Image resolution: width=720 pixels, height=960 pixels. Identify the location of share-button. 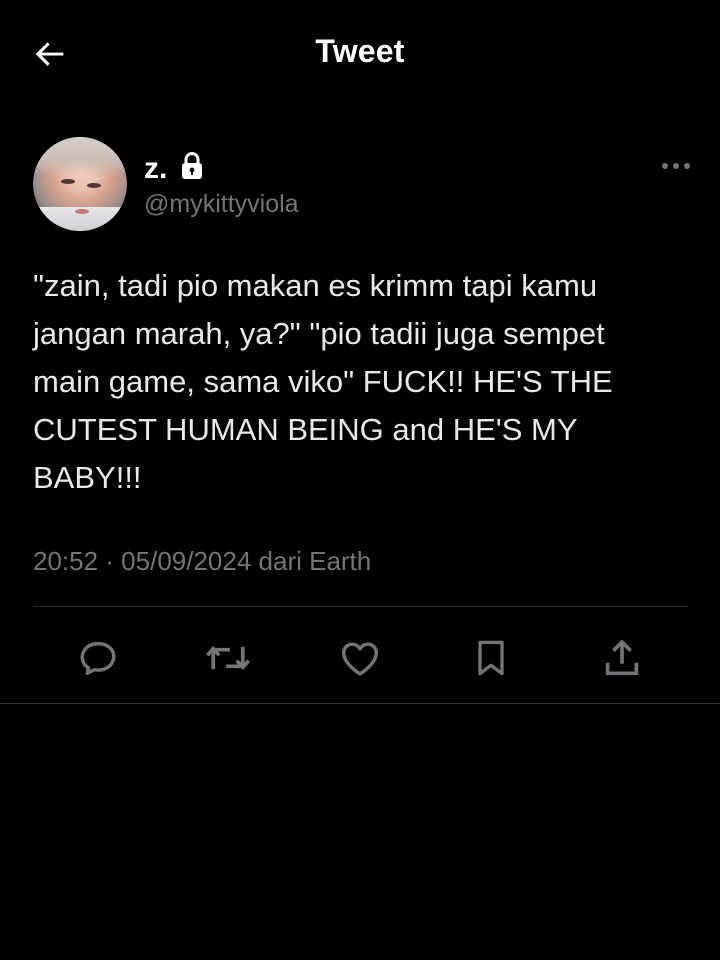
(622, 658).